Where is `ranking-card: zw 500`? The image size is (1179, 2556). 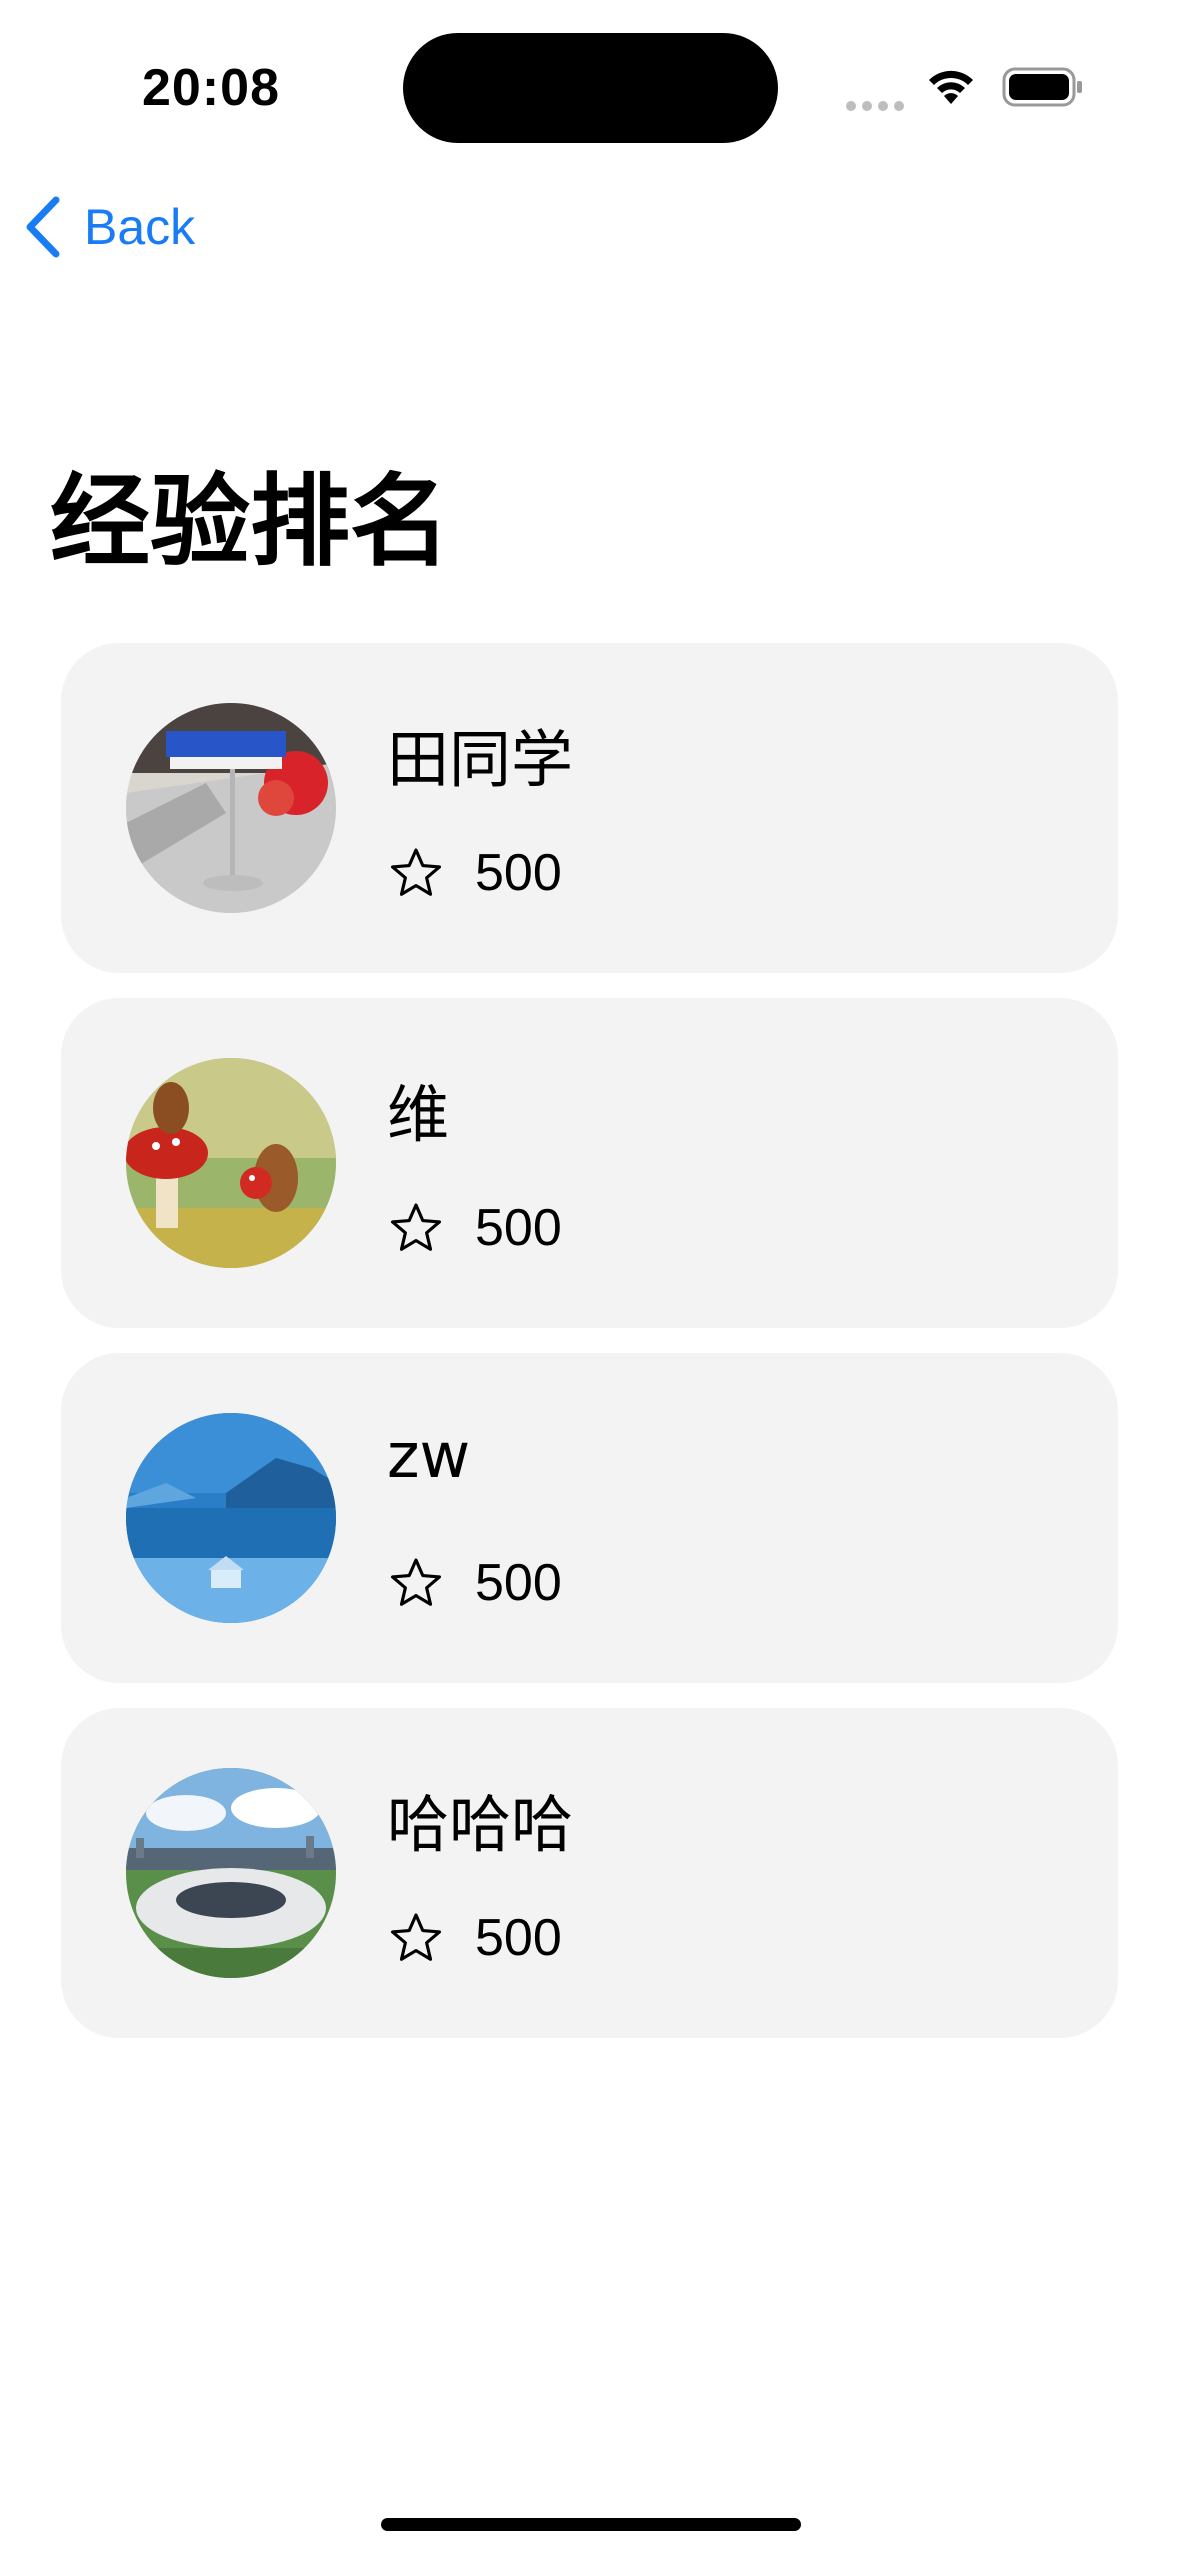
ranking-card: zw 500 is located at coordinates (589, 1518).